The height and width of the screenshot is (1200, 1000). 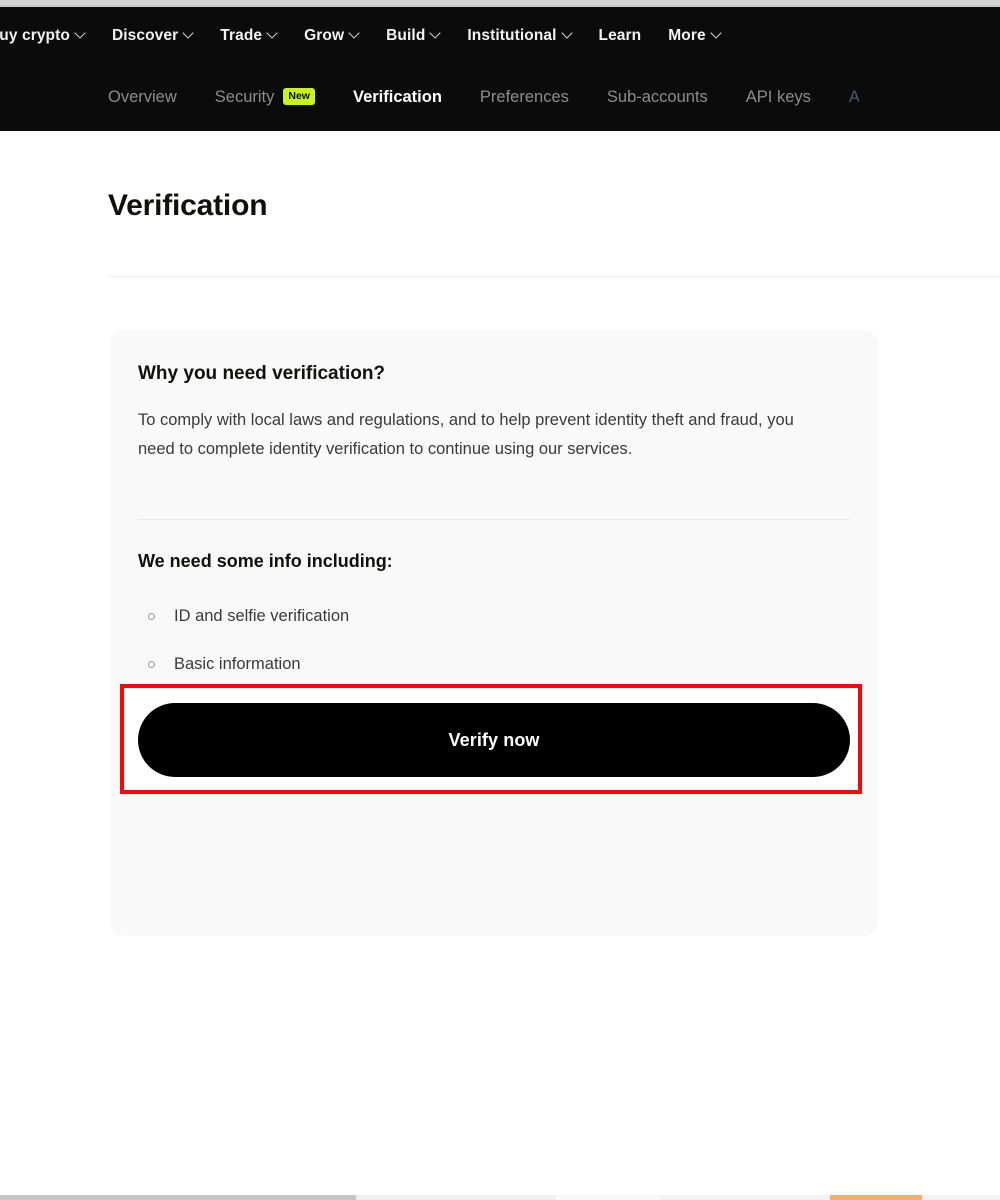 I want to click on primary-nav-label: Learn, so click(x=620, y=35).